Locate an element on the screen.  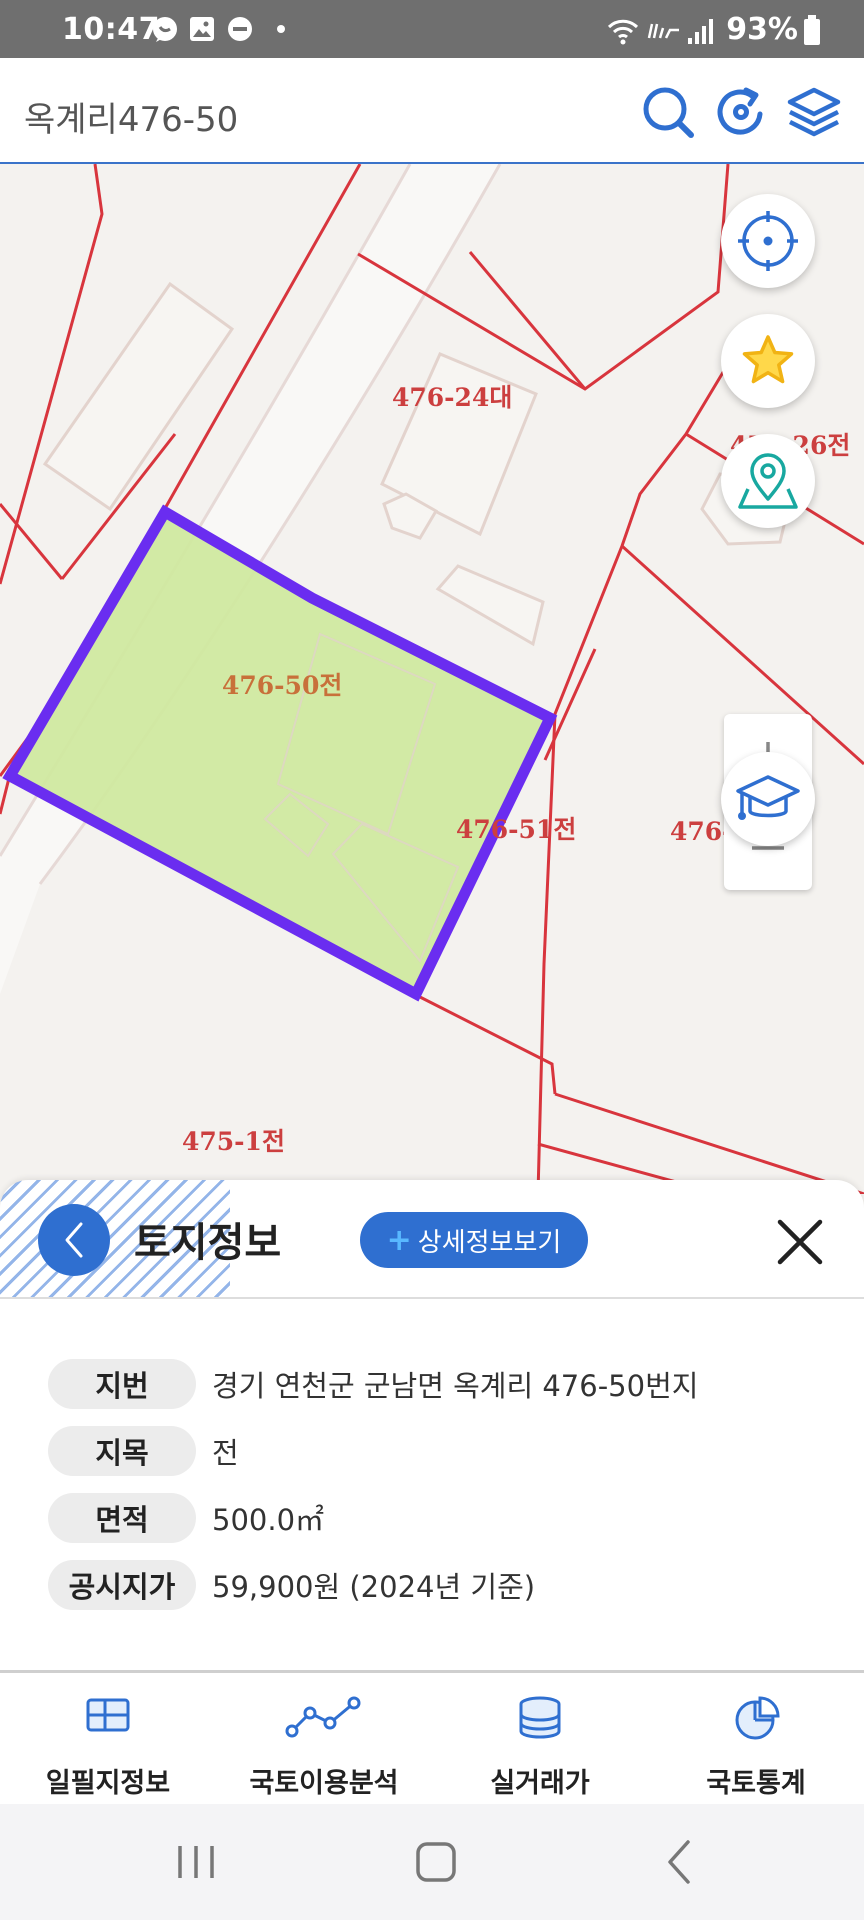
education-button is located at coordinates (768, 799).